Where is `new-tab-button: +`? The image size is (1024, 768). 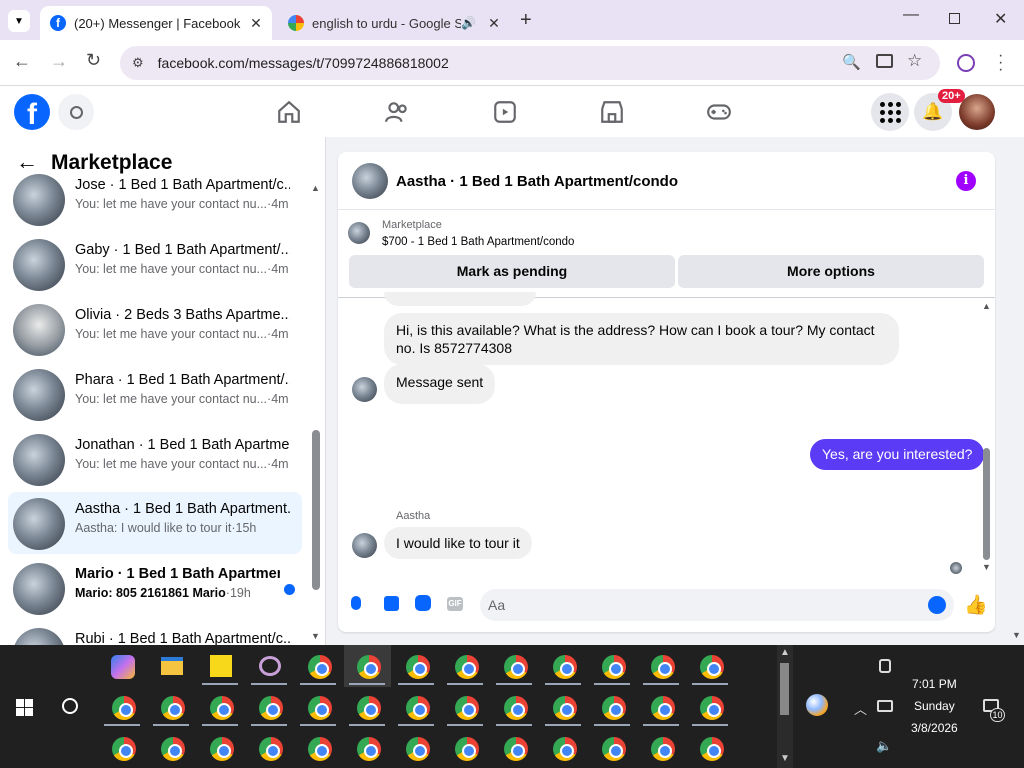
new-tab-button: + is located at coordinates (526, 20).